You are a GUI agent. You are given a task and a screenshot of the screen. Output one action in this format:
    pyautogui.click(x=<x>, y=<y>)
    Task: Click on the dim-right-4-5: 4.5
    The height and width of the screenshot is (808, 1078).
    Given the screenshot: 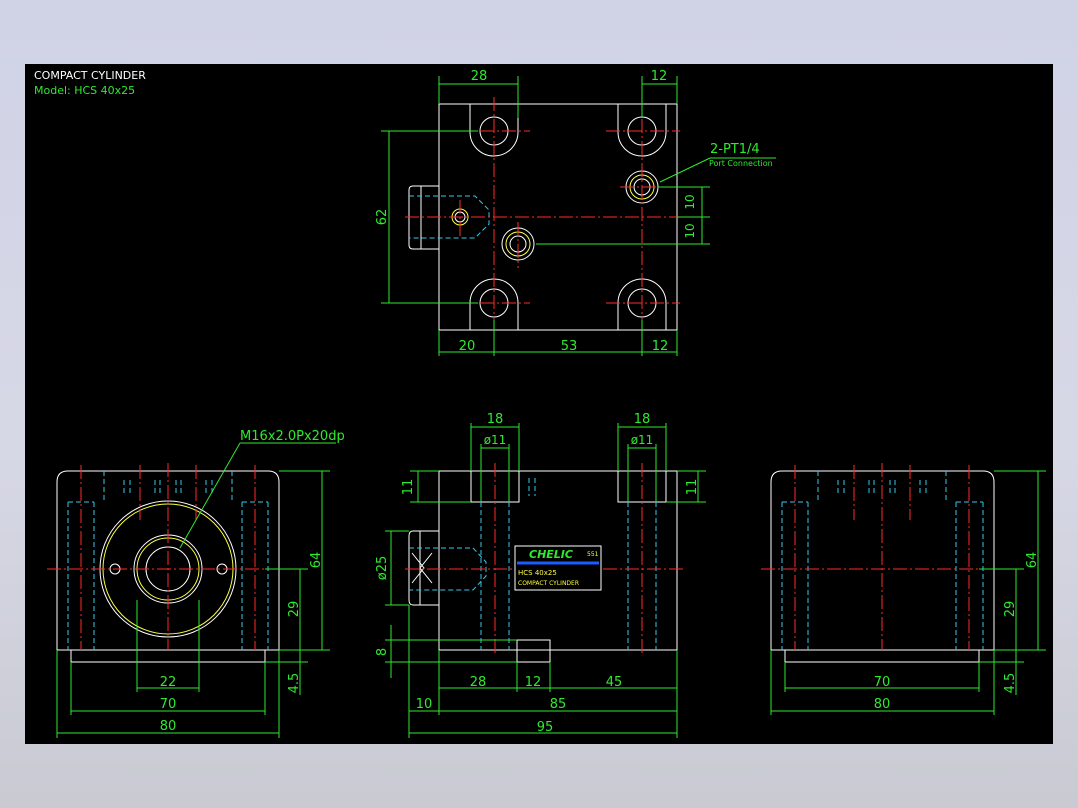 What is the action you would take?
    pyautogui.click(x=1010, y=683)
    